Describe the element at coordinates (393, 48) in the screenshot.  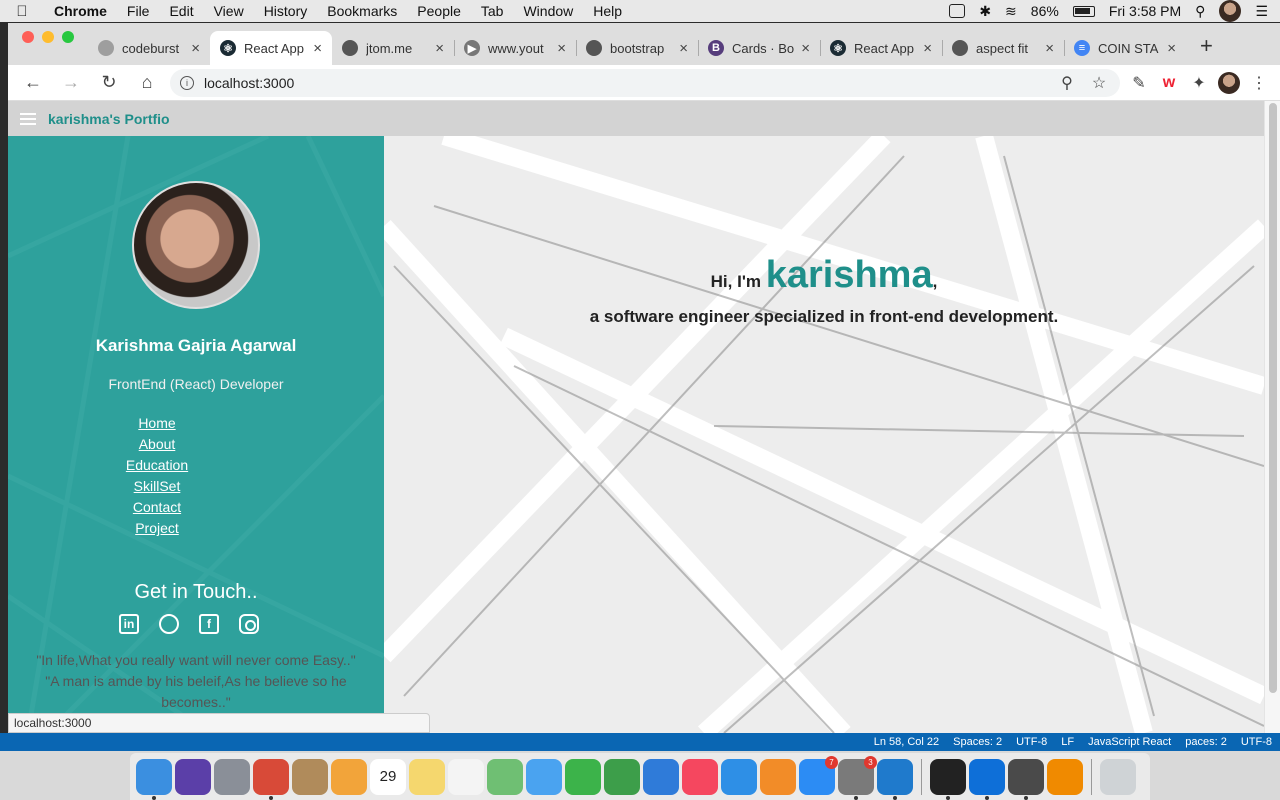
I see `browser-tab: jtom.me ×` at that location.